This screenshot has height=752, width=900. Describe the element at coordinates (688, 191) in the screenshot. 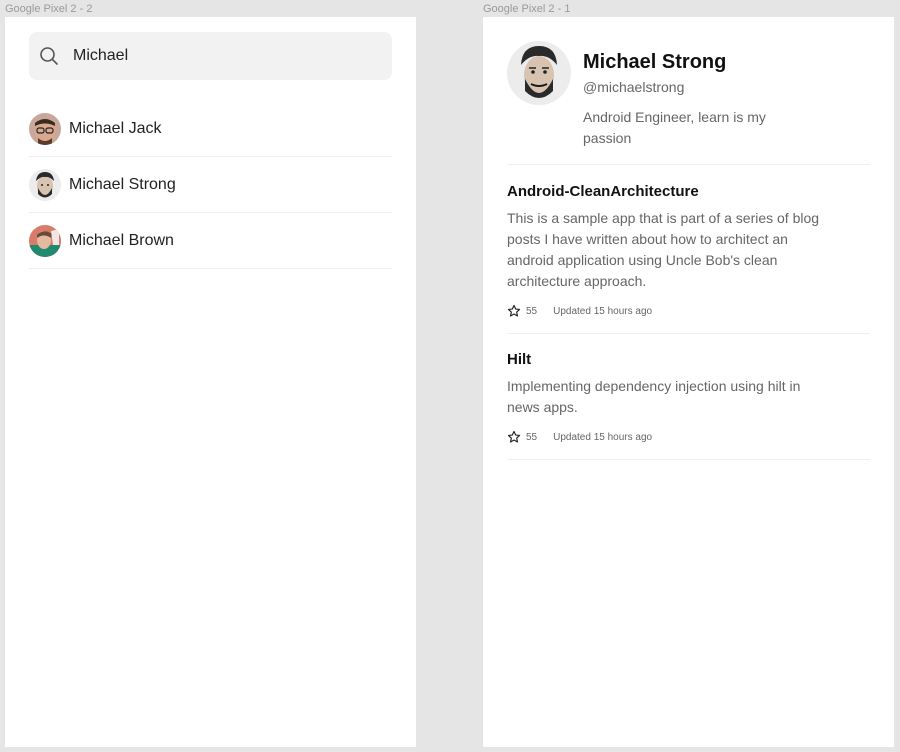

I see `repo-title: Android-CleanArchitecture` at that location.